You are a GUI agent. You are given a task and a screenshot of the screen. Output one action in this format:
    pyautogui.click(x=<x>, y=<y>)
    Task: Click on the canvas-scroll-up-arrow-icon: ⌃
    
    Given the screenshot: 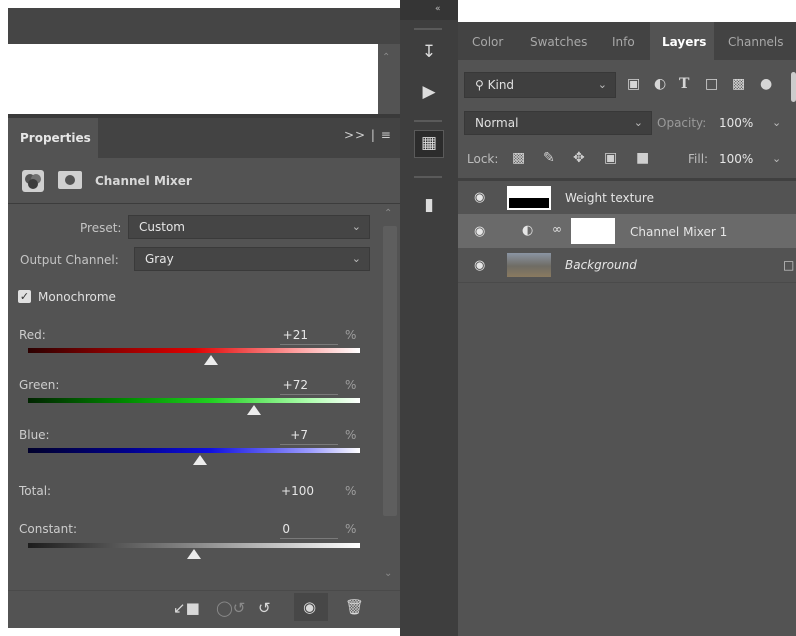 What is the action you would take?
    pyautogui.click(x=386, y=57)
    